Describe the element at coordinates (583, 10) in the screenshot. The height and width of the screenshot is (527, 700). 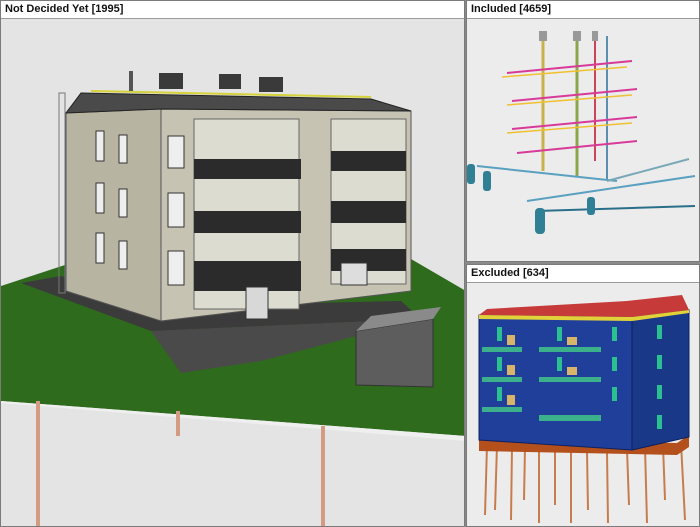
I see `included-view-title: Included [4659]` at that location.